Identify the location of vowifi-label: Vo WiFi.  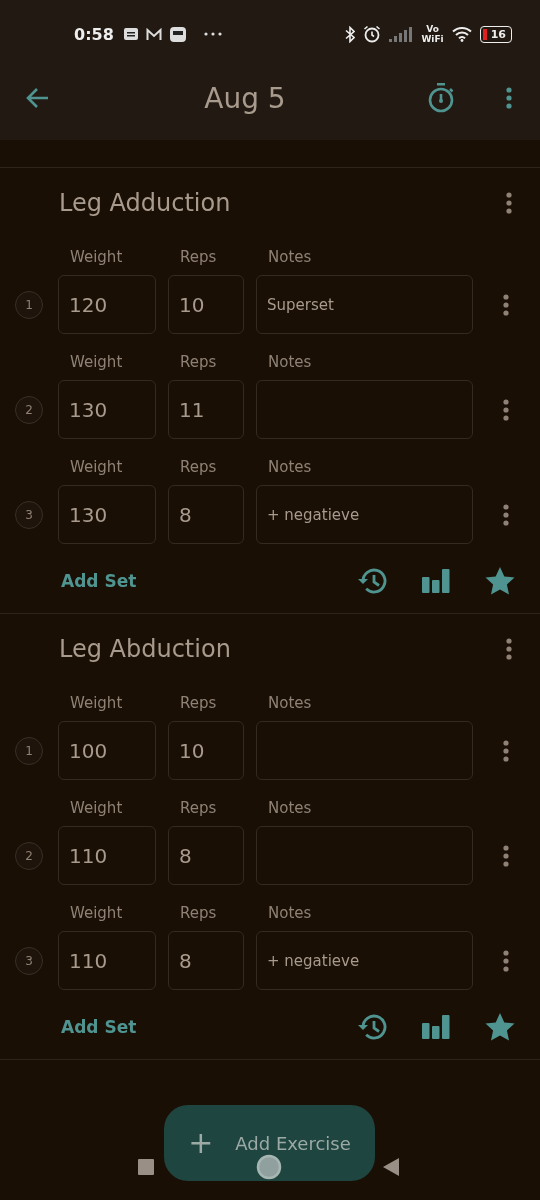
(432, 34).